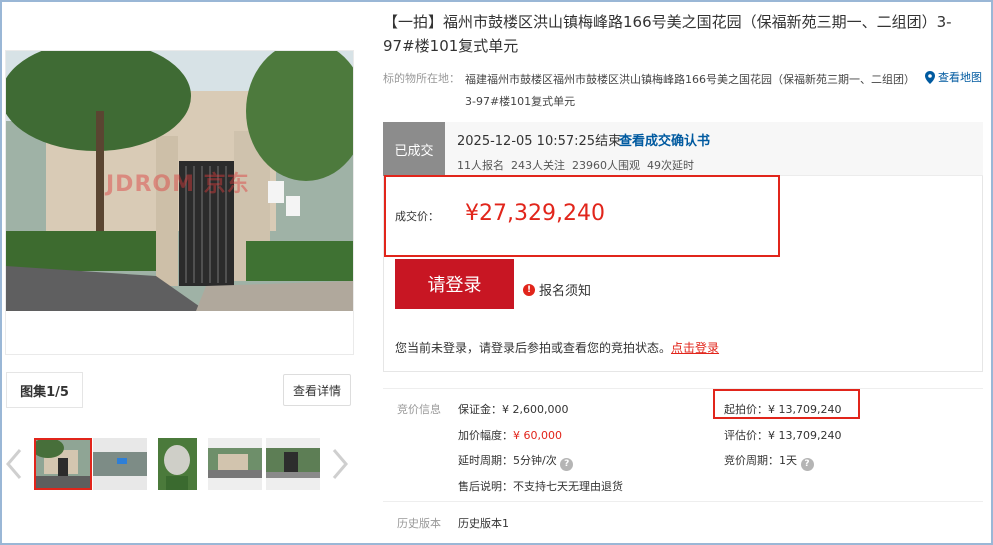 The height and width of the screenshot is (545, 993). What do you see at coordinates (664, 139) in the screenshot?
I see `view-confirmation-link: 查看成交确认书` at bounding box center [664, 139].